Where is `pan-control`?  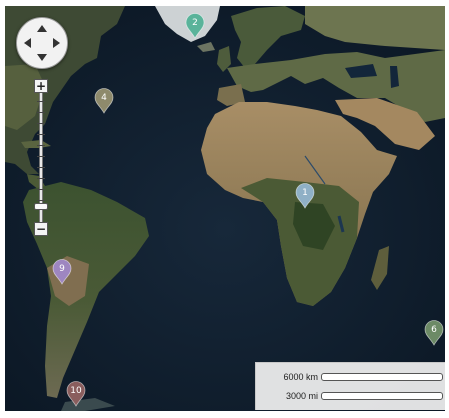
pan-control is located at coordinates (42, 43).